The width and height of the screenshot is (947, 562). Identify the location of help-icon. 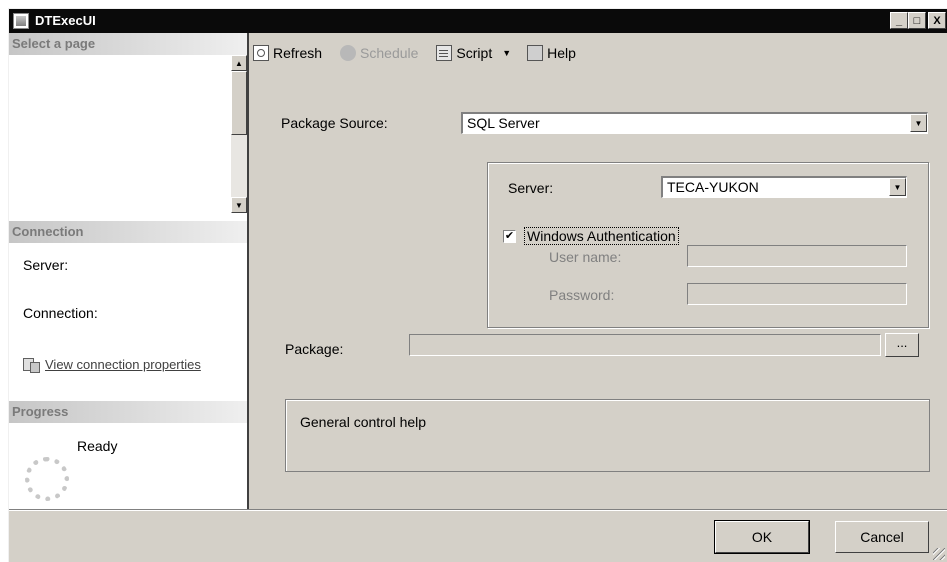
(535, 53).